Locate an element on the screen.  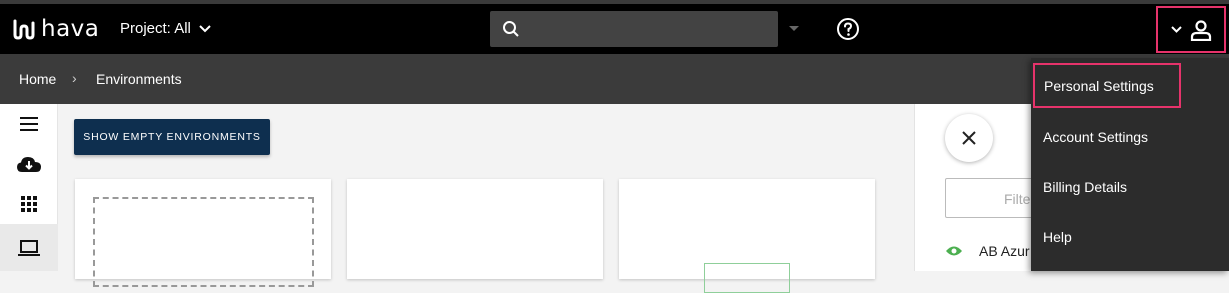
menu-icon is located at coordinates (29, 124).